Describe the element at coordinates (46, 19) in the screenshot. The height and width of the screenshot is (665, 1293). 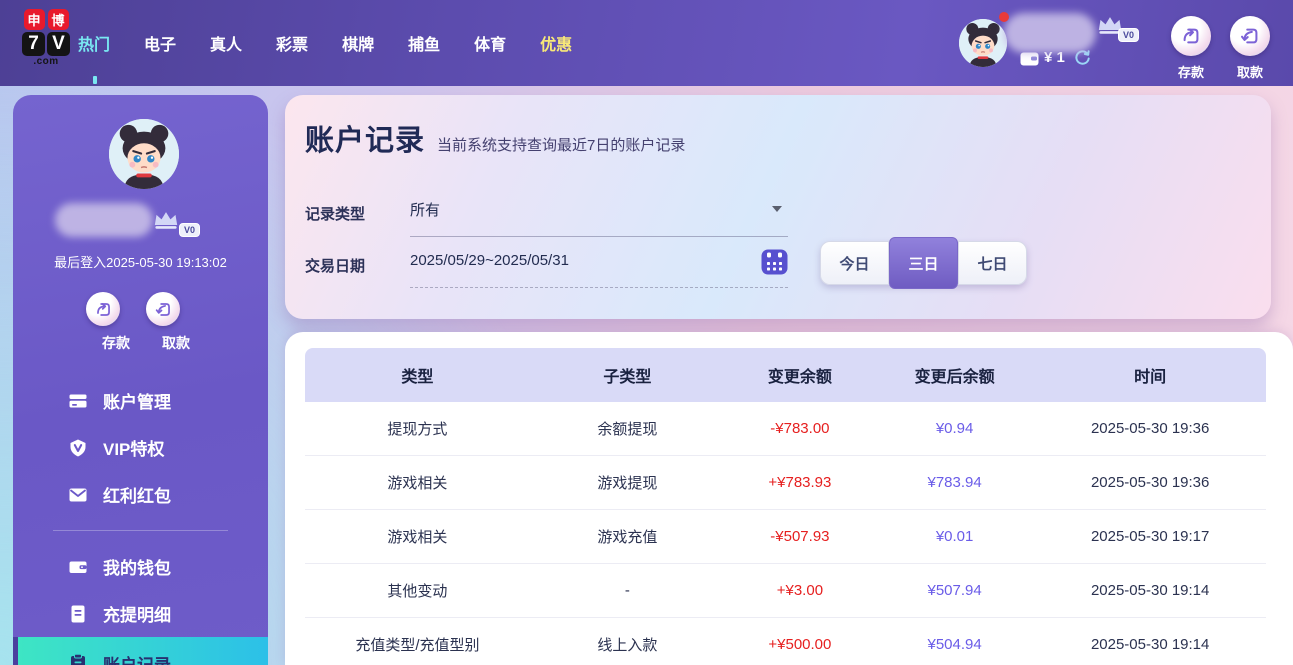
I see `logo-badges: 申 博` at that location.